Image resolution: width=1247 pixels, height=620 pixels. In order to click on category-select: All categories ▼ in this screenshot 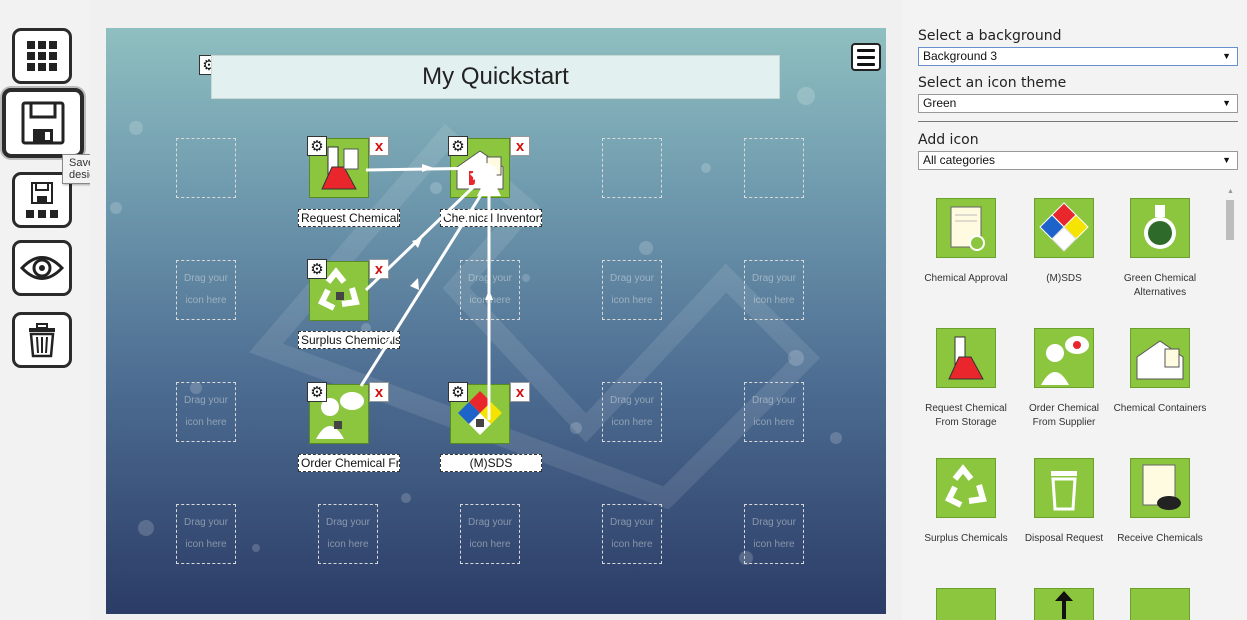, I will do `click(1078, 160)`.